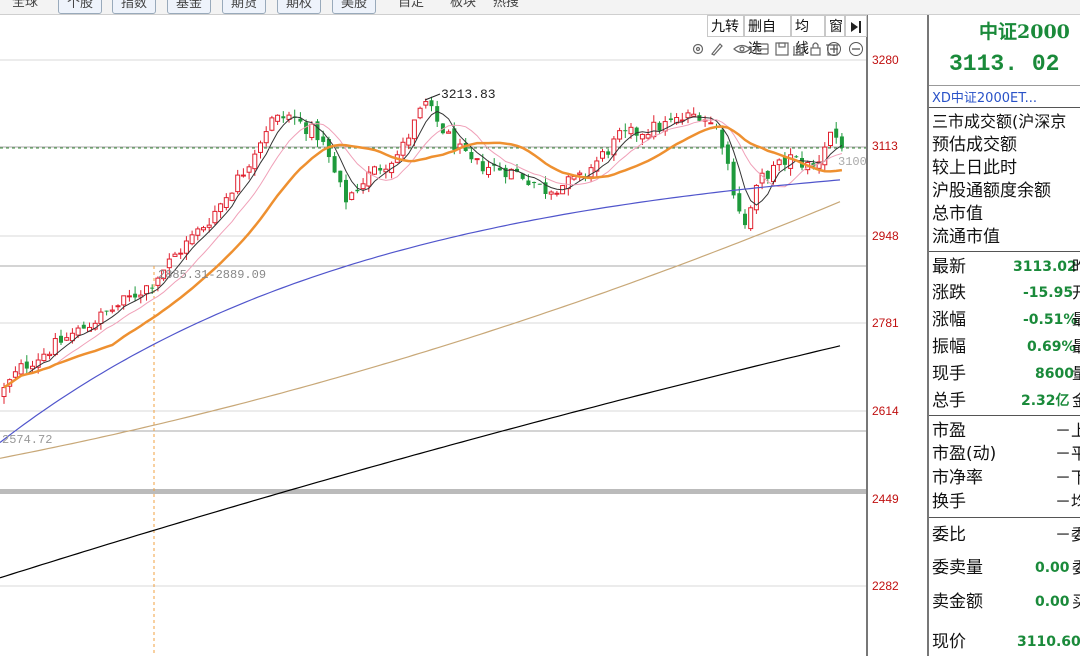  I want to click on tab-stocks: 个股, so click(80, 7).